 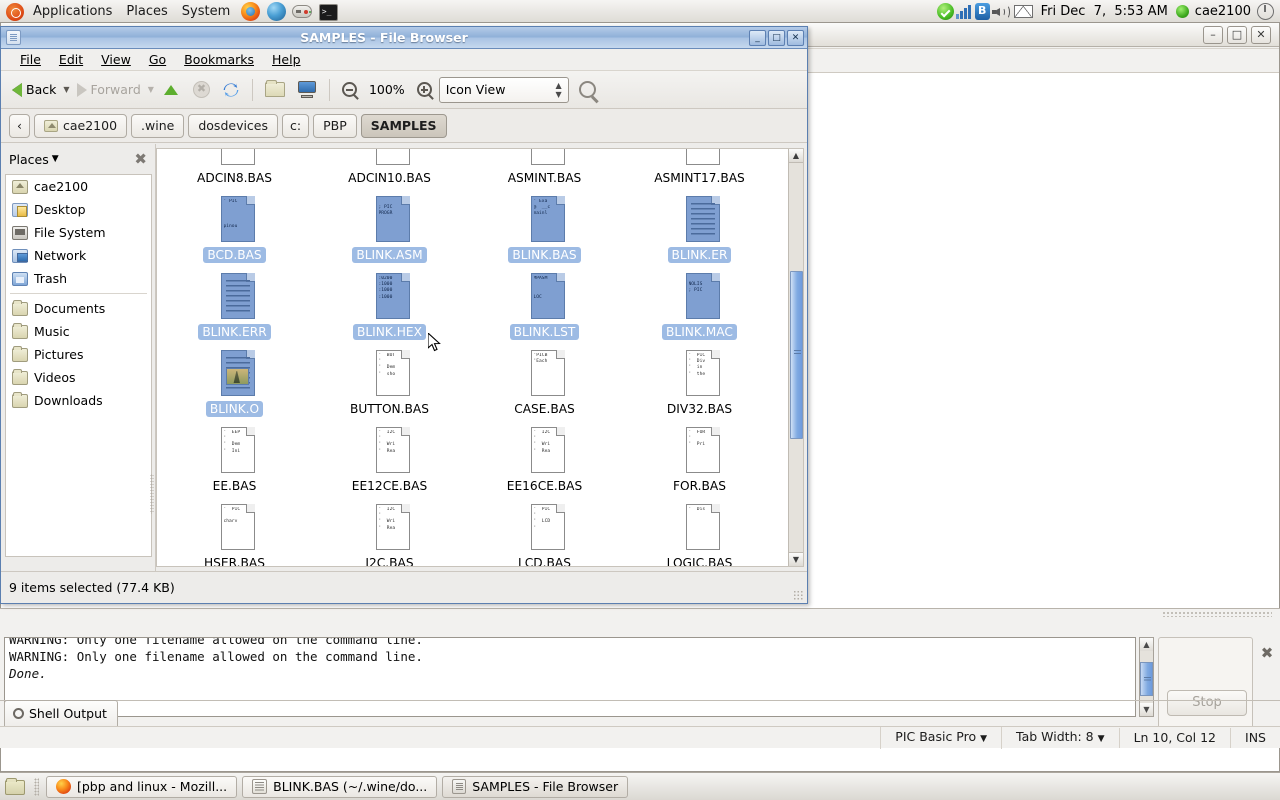 What do you see at coordinates (157, 59) in the screenshot?
I see `menu-go: Go` at bounding box center [157, 59].